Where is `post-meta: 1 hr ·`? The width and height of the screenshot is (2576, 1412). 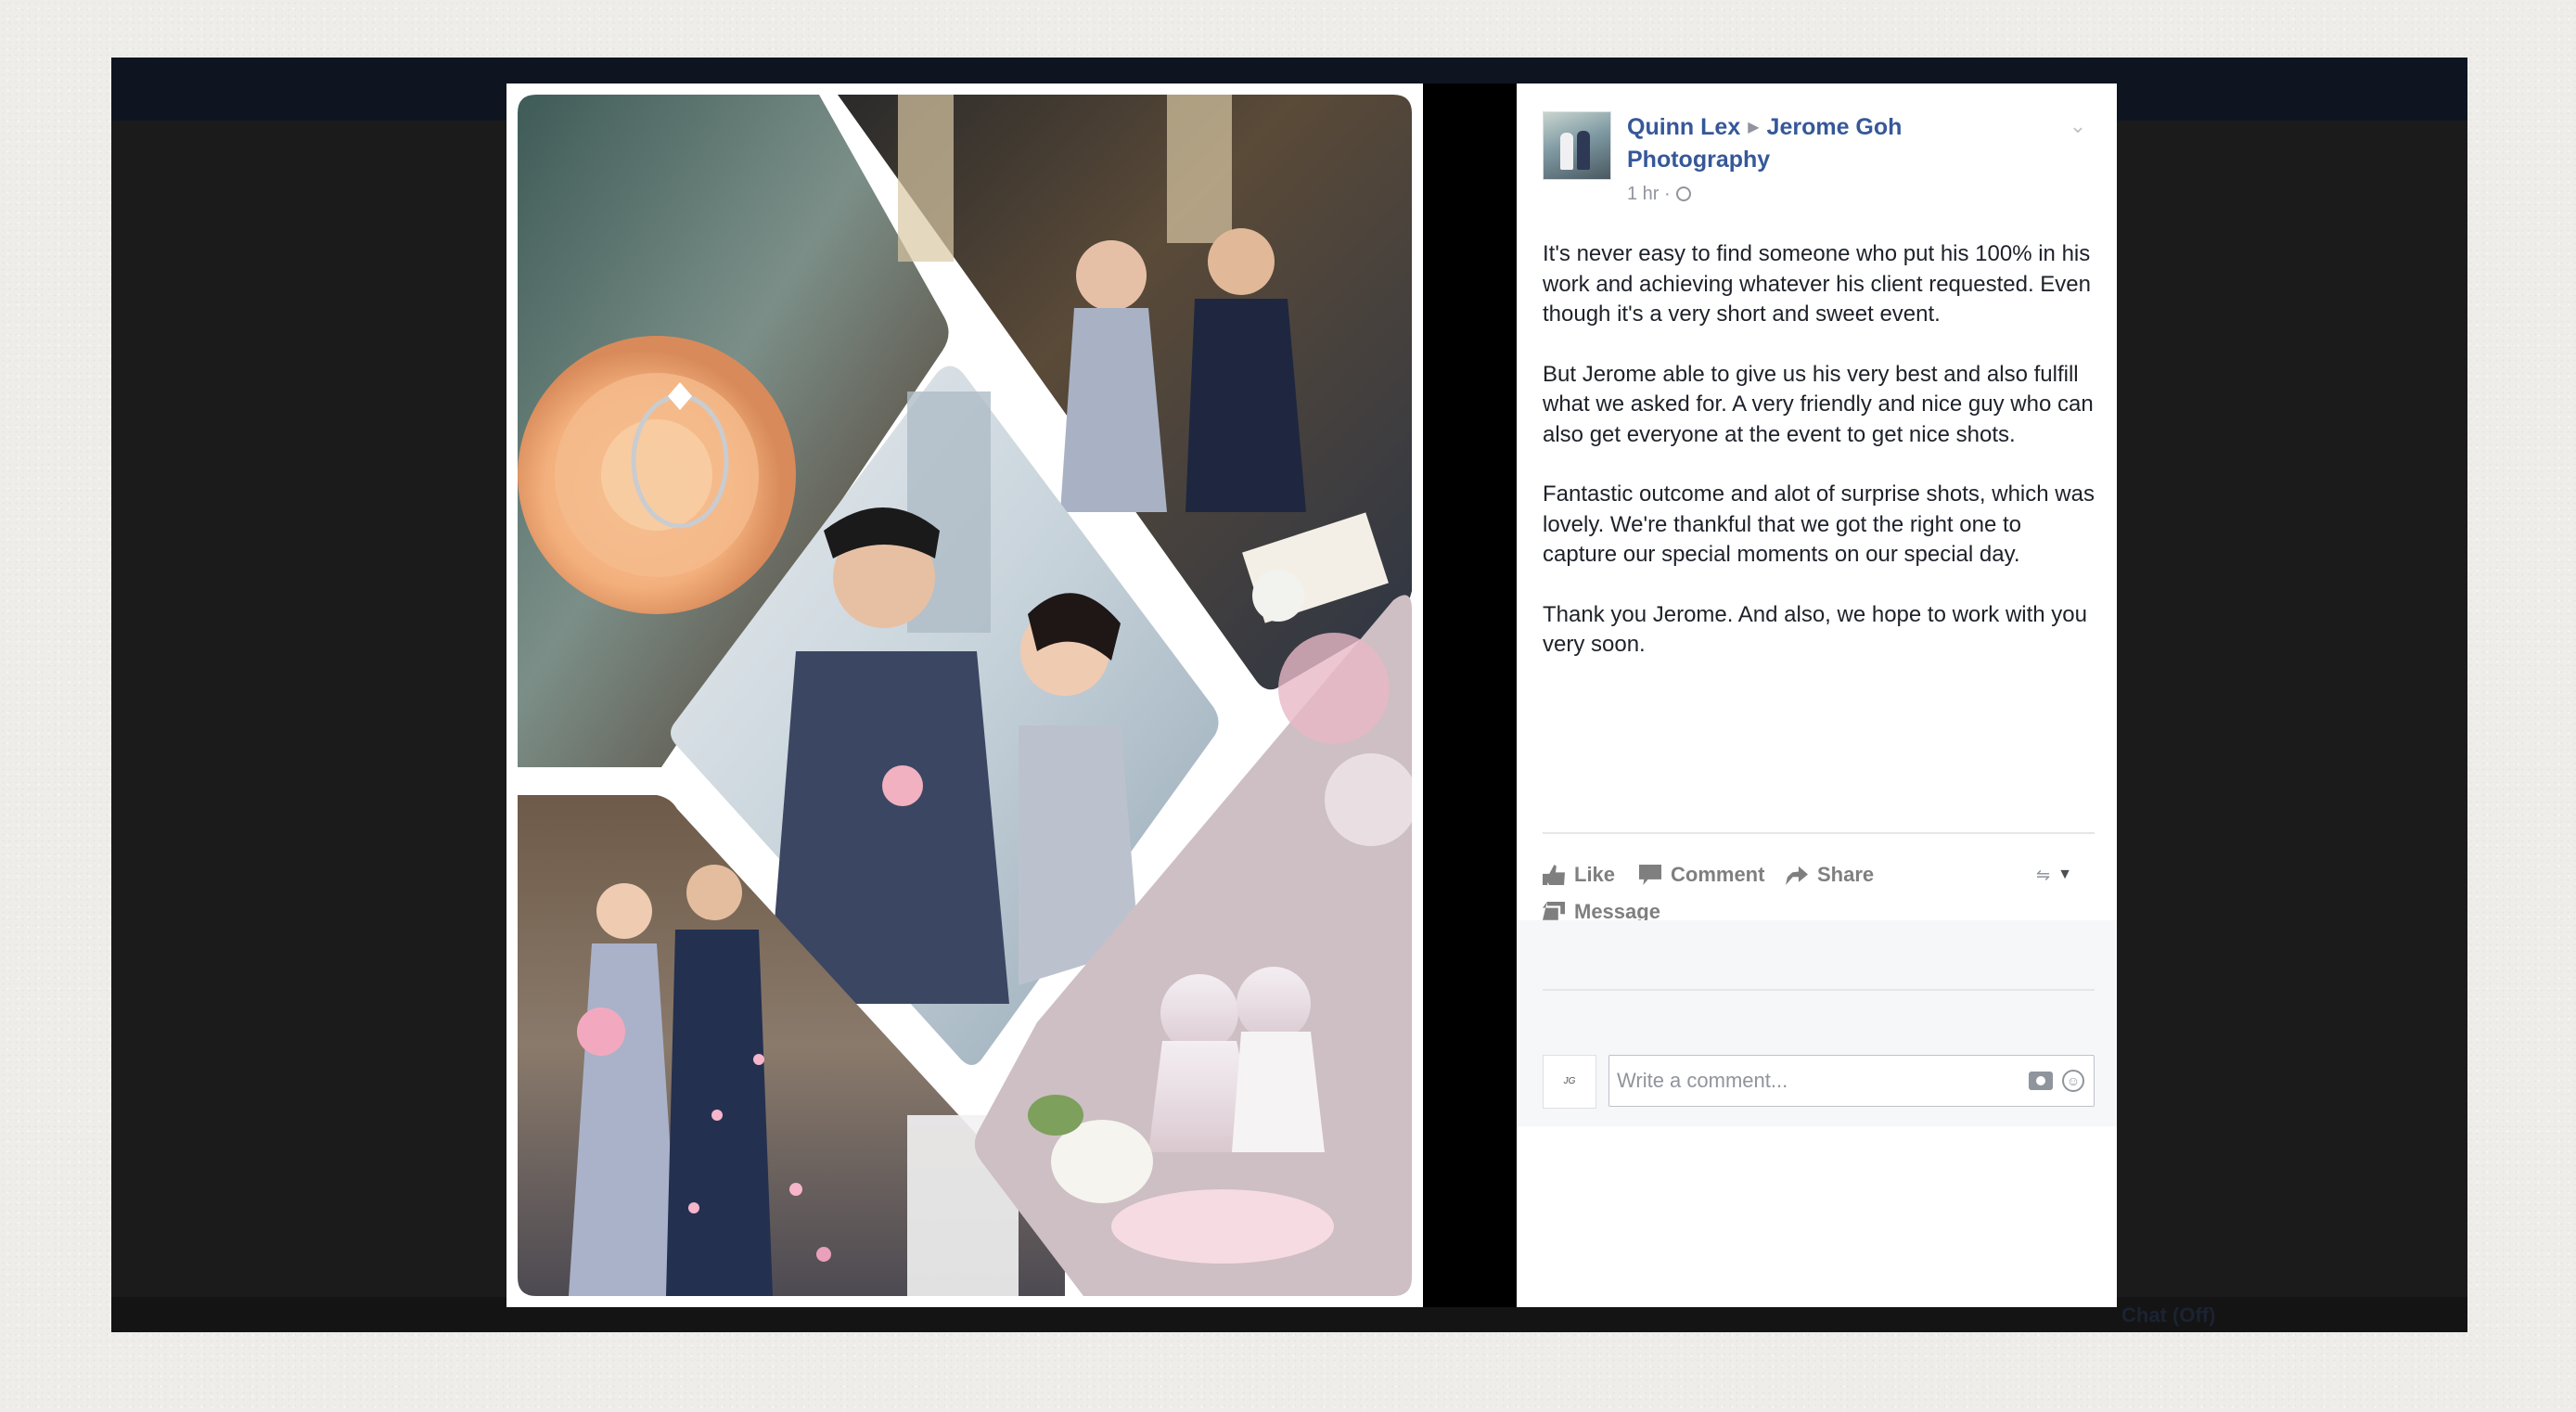 post-meta: 1 hr · is located at coordinates (1659, 194).